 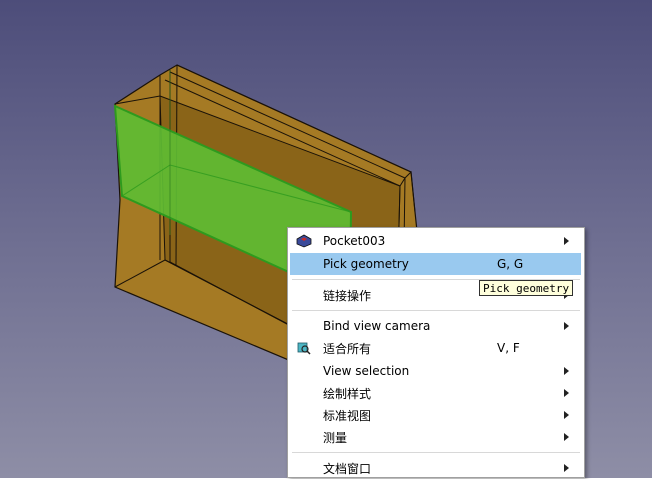 I want to click on menu-item-label: Bind view camera, so click(x=377, y=326).